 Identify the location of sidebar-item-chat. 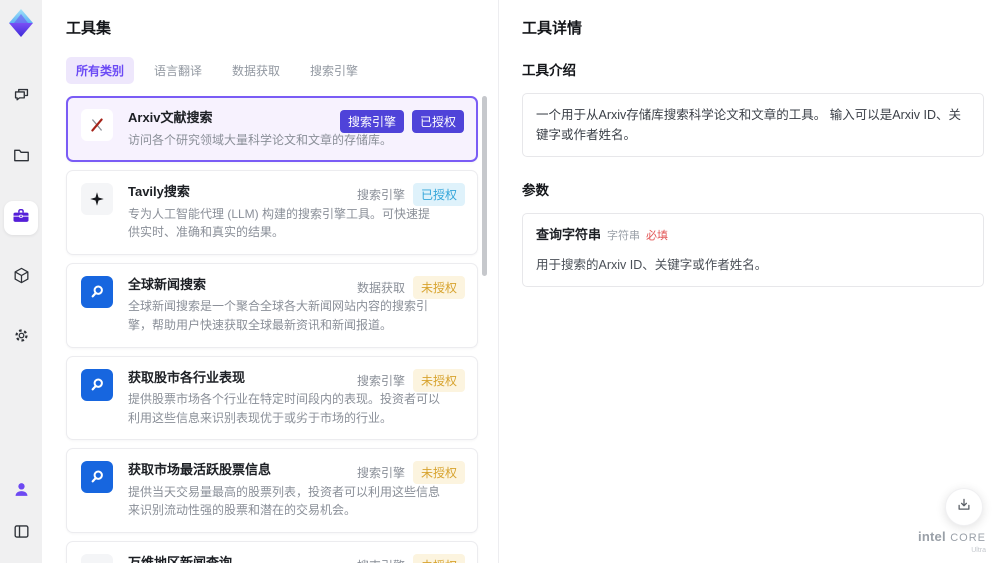
(21, 98).